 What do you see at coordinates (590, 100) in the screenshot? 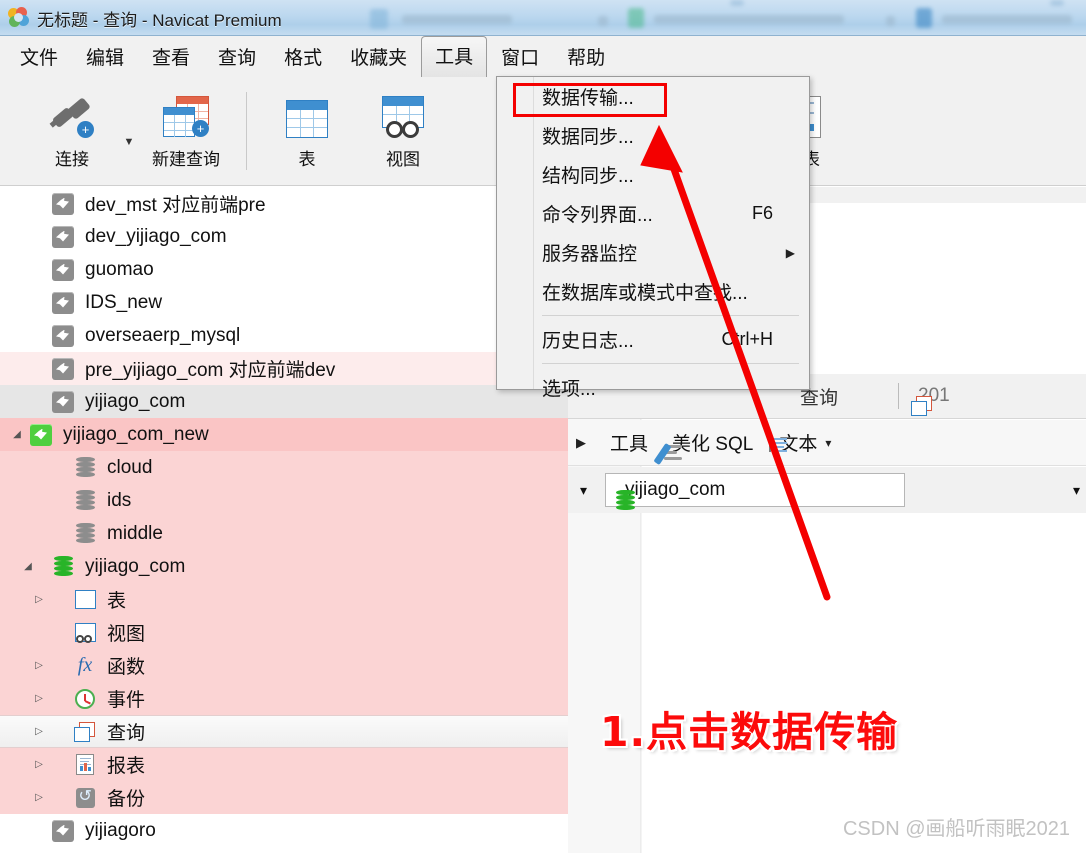
I see `annotation-highlight-box` at bounding box center [590, 100].